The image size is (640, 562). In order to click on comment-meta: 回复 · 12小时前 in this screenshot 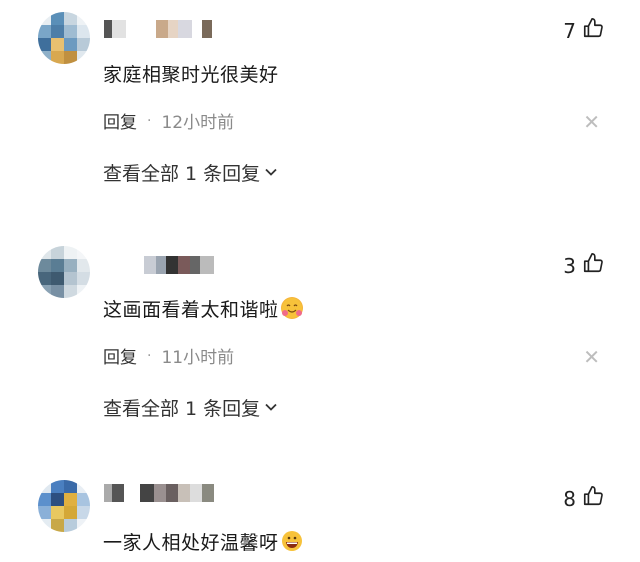, I will do `click(169, 121)`.